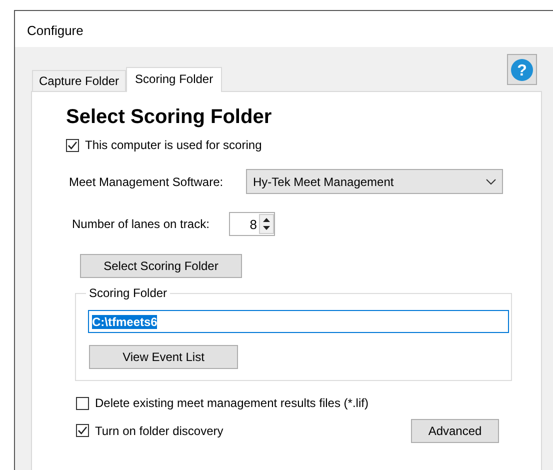 This screenshot has width=553, height=470. Describe the element at coordinates (141, 224) in the screenshot. I see `field-label: Number of lanes on track:` at that location.